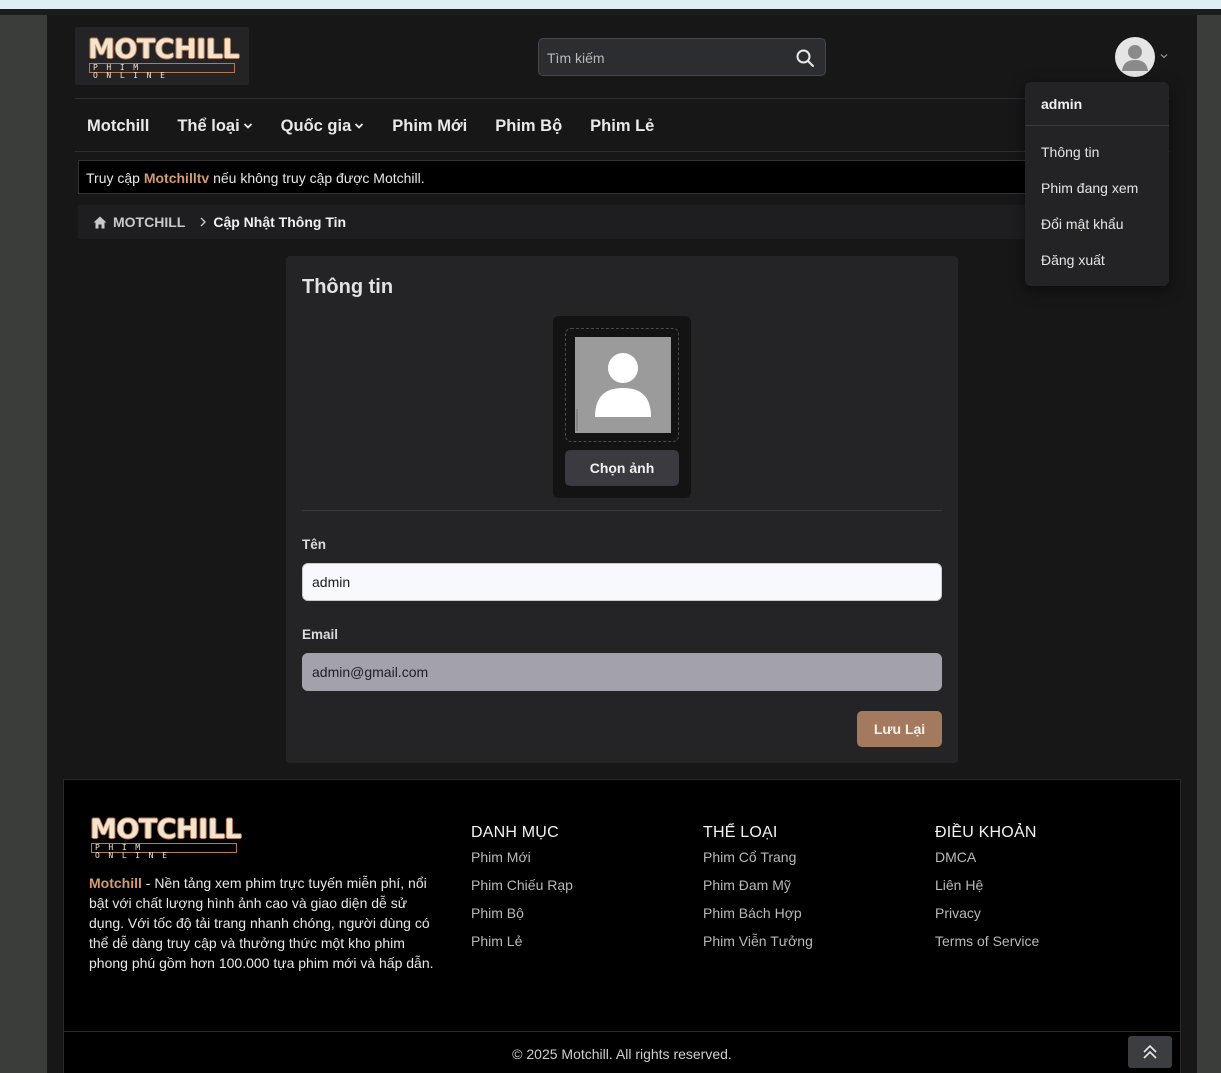  Describe the element at coordinates (610, 7) in the screenshot. I see `browser-top-strip` at that location.